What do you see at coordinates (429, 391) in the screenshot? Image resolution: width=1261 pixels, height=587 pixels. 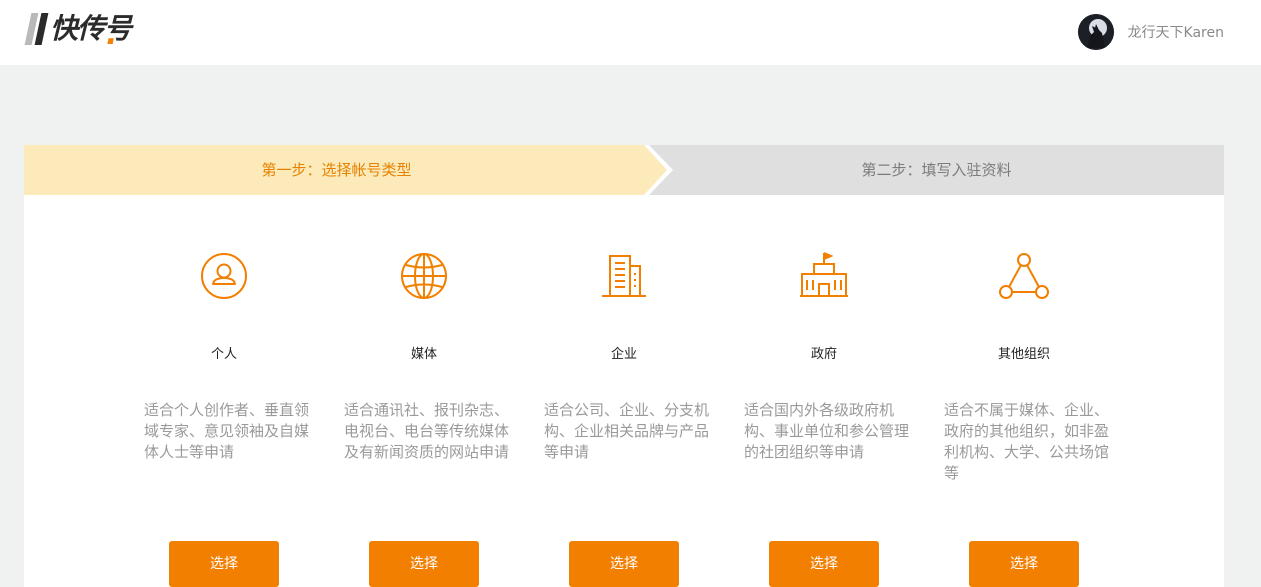 I see `card-media: 媒体 适合通讯社、报刊杂志、电视台、电台等传统媒体及有新闻资质的网站申请 选择` at bounding box center [429, 391].